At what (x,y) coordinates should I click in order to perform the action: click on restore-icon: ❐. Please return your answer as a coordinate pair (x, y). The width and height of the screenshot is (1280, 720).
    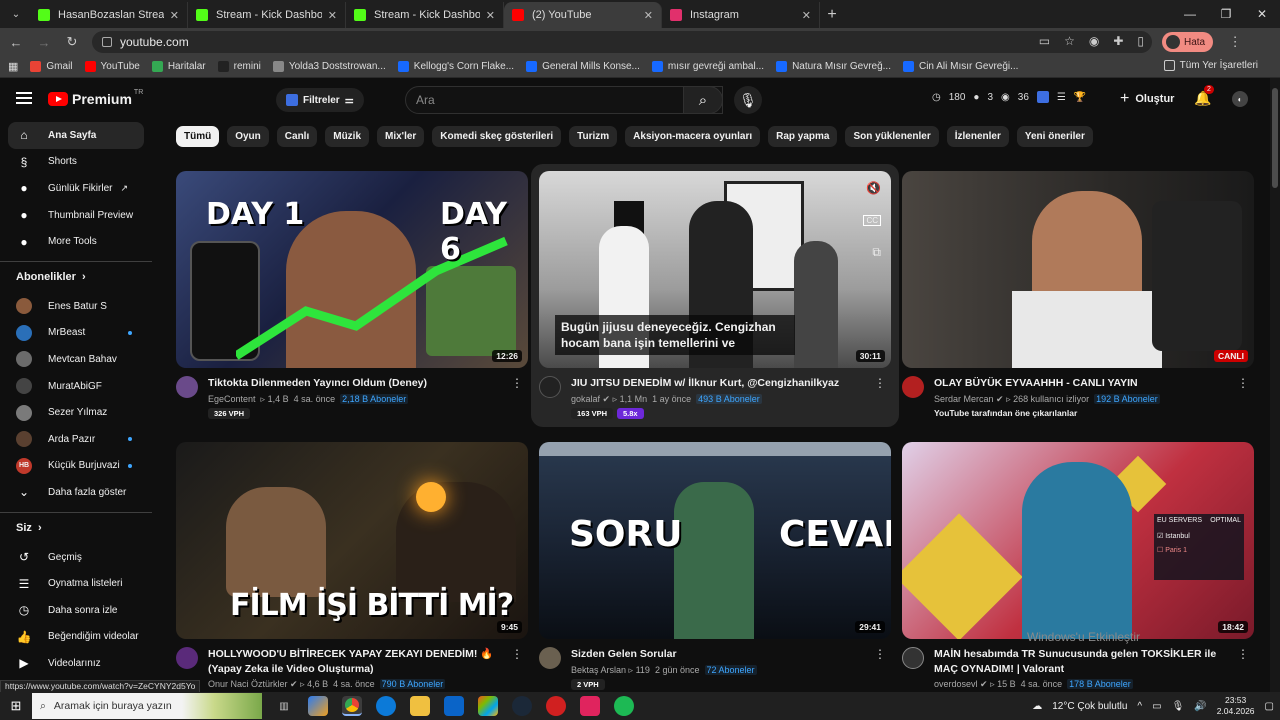
    Looking at the image, I should click on (1226, 14).